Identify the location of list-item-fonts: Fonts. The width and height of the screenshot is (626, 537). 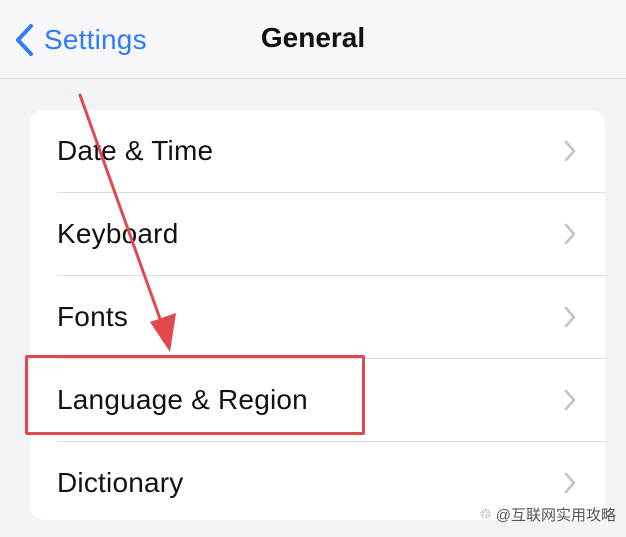
(317, 317).